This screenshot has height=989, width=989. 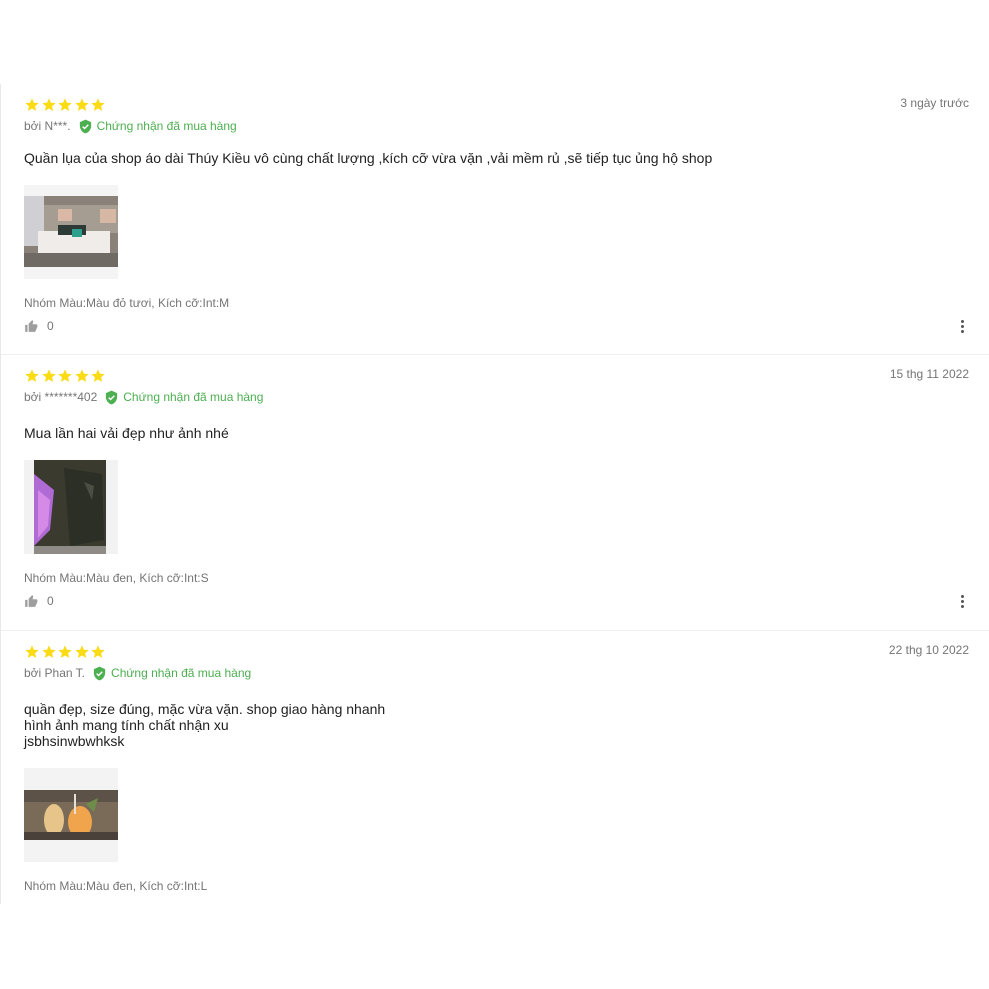 What do you see at coordinates (61, 397) in the screenshot?
I see `review-author: bởi *******402` at bounding box center [61, 397].